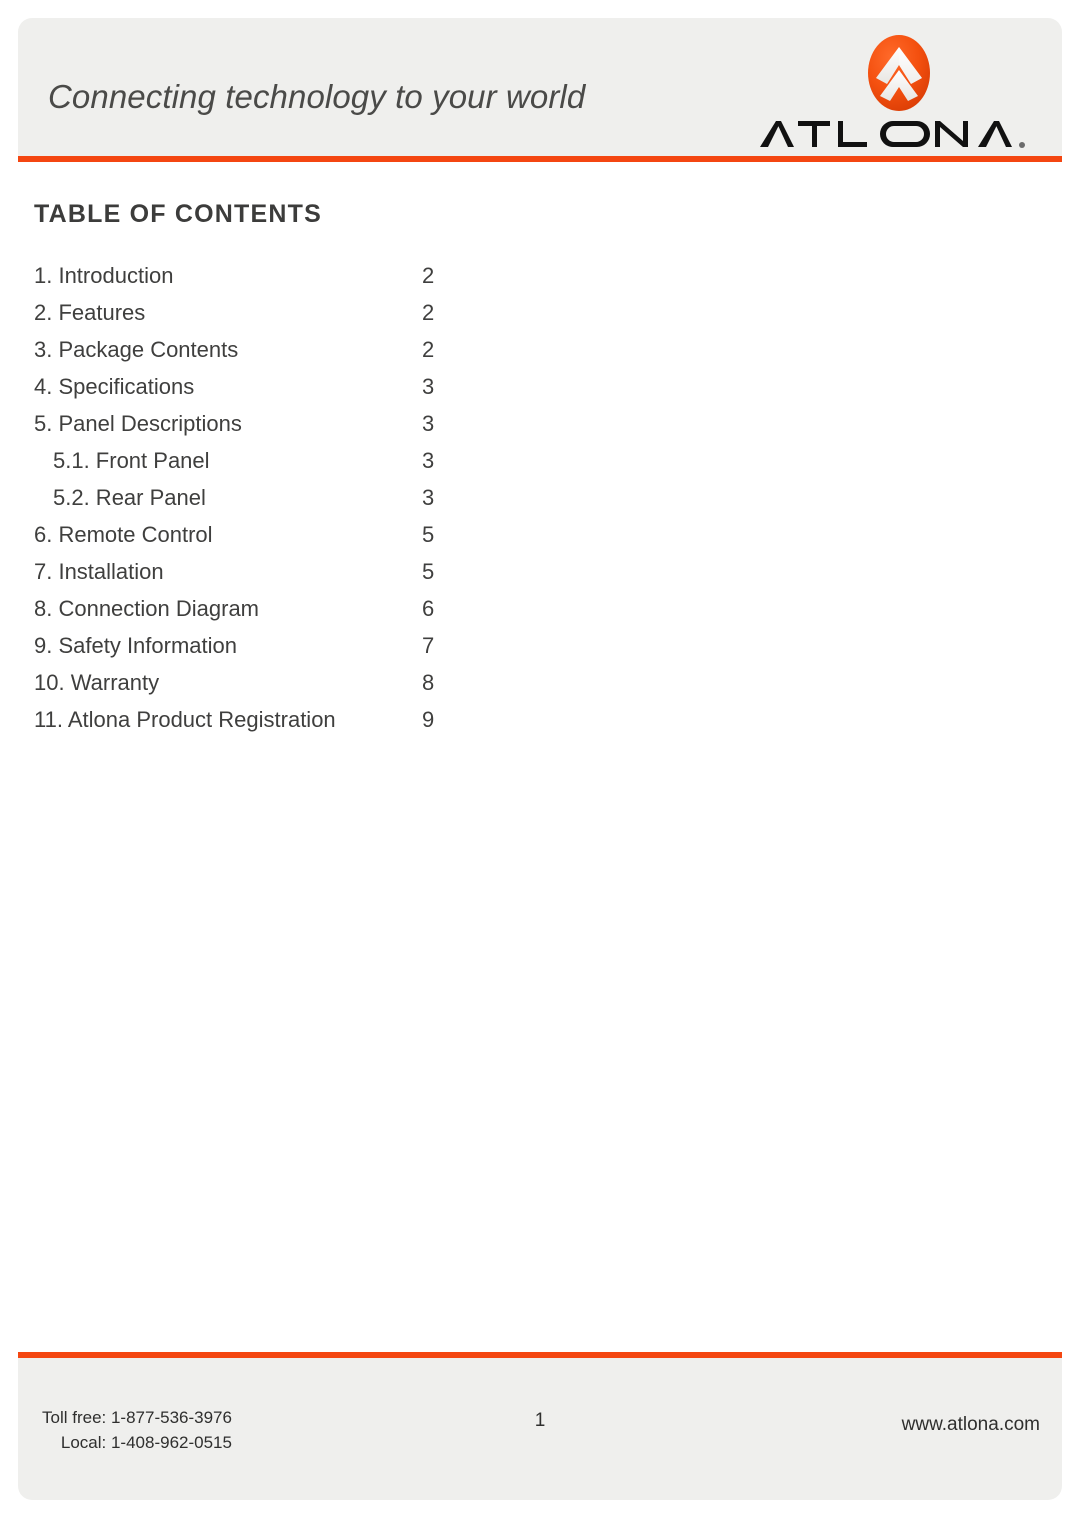  Describe the element at coordinates (384, 540) in the screenshot. I see `toc-entry: 6. Remote Control 5` at that location.